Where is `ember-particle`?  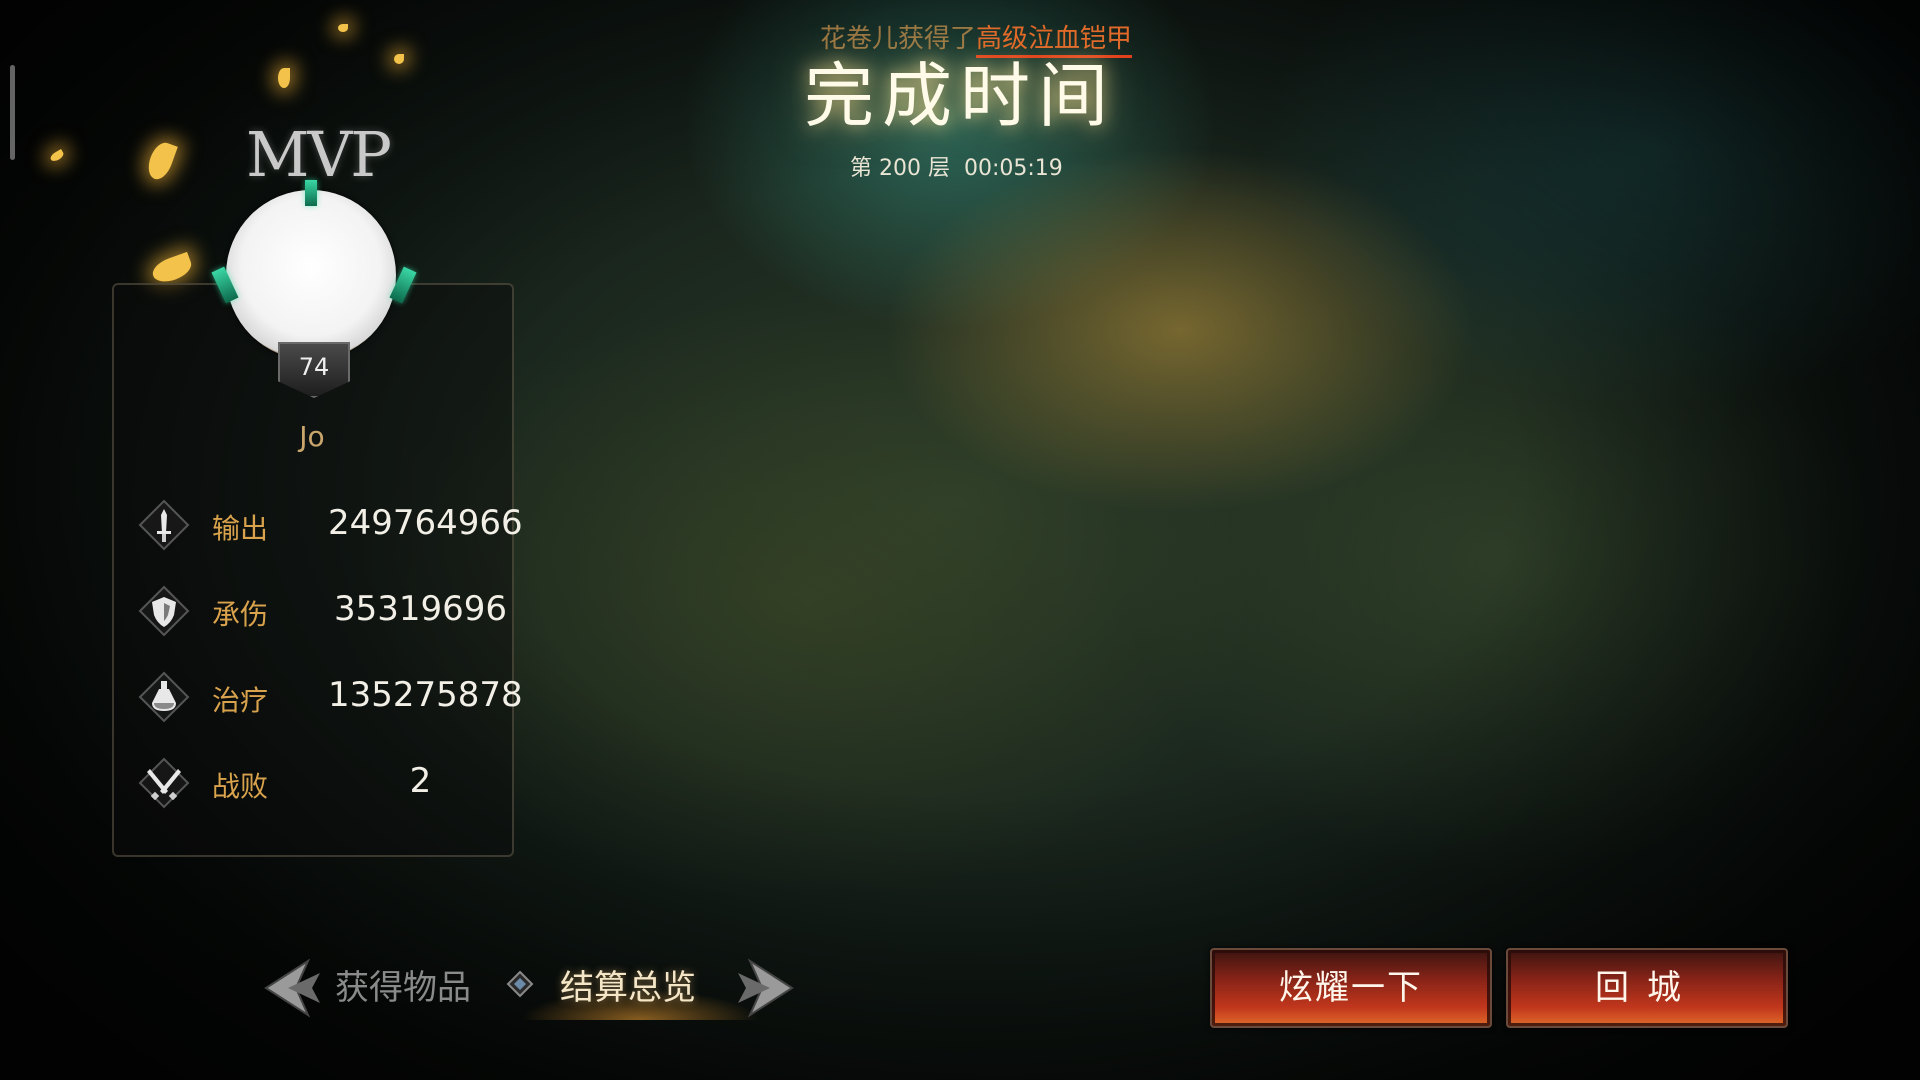 ember-particle is located at coordinates (343, 28).